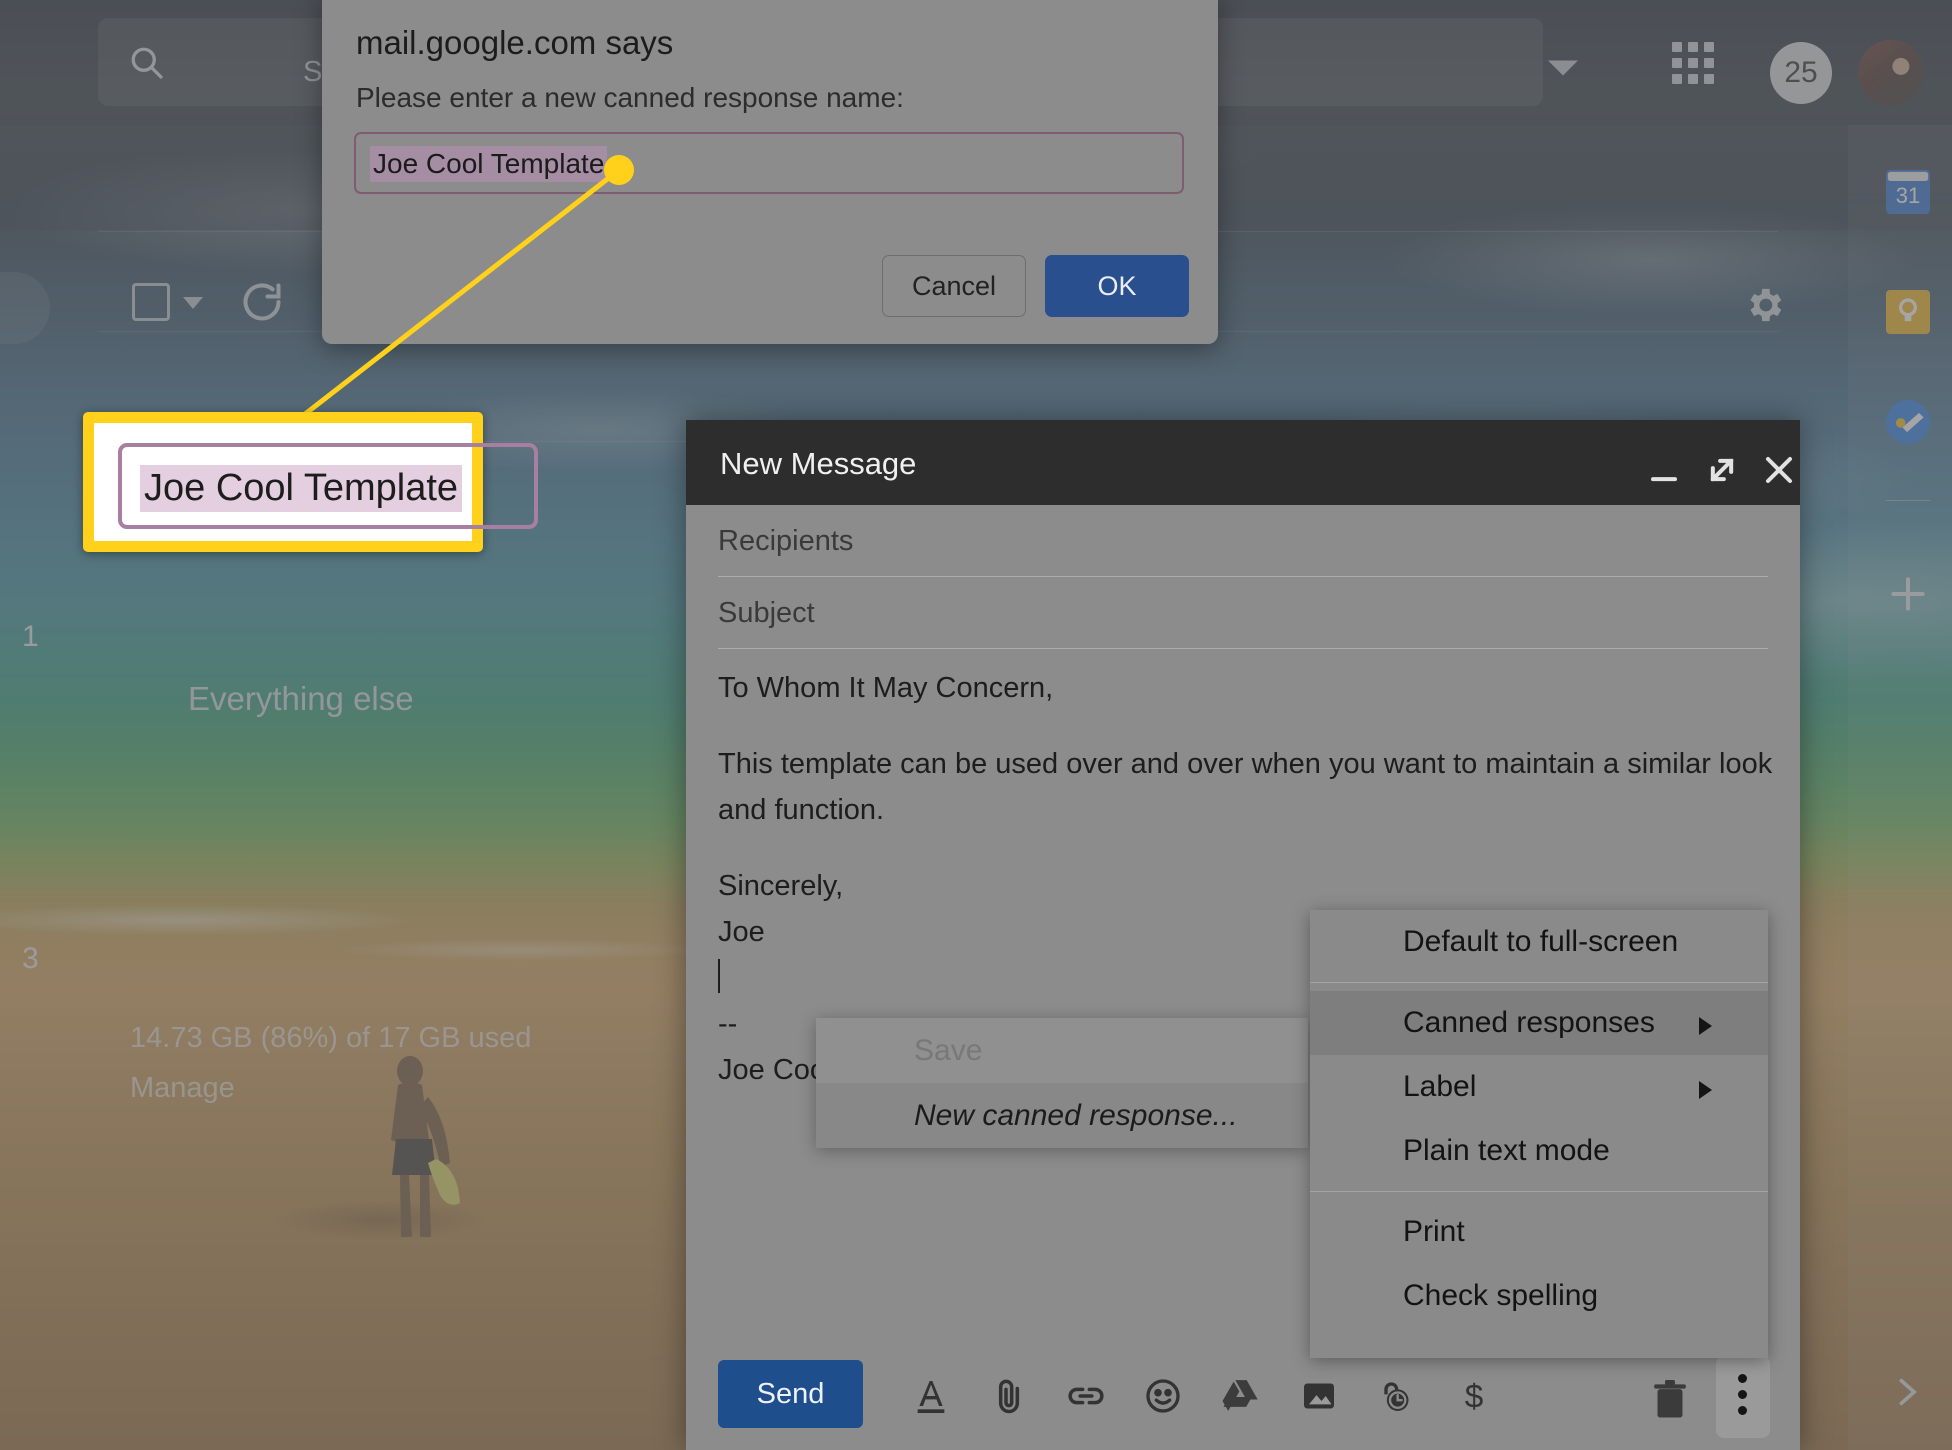  What do you see at coordinates (931, 1396) in the screenshot?
I see `format-text-icon` at bounding box center [931, 1396].